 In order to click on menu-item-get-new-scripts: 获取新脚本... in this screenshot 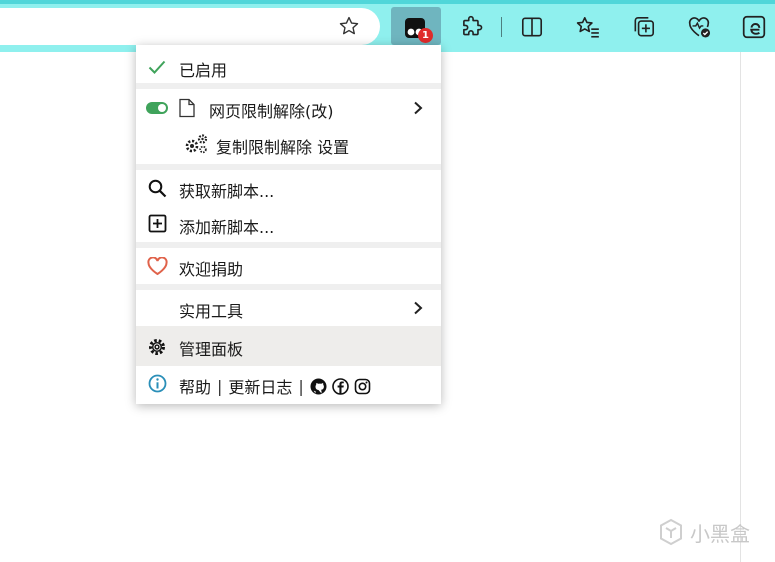, I will do `click(288, 188)`.